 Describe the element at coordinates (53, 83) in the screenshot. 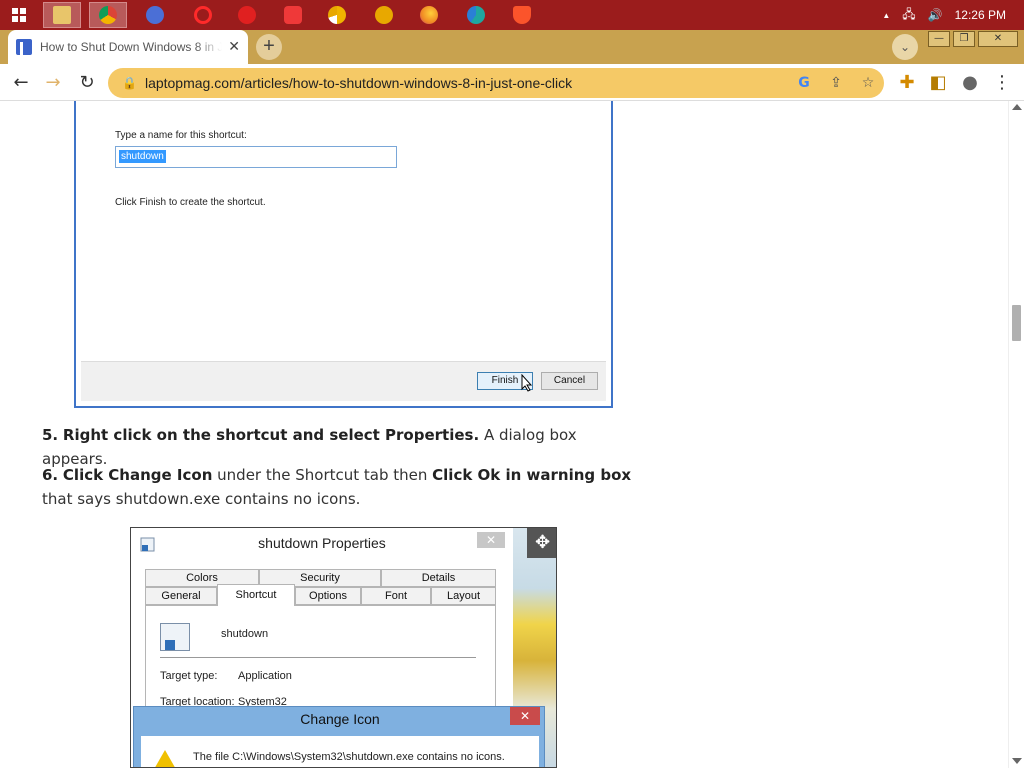

I see `forward-button: →` at that location.